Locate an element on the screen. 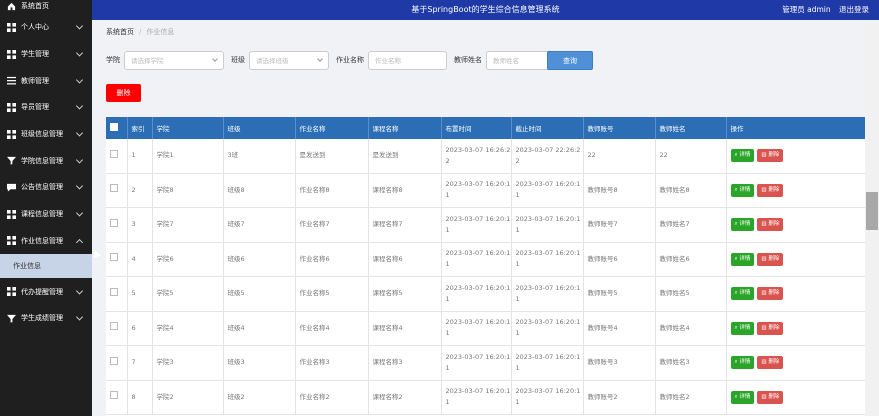  user-area: 管理员 admin 退出登录 is located at coordinates (822, 9).